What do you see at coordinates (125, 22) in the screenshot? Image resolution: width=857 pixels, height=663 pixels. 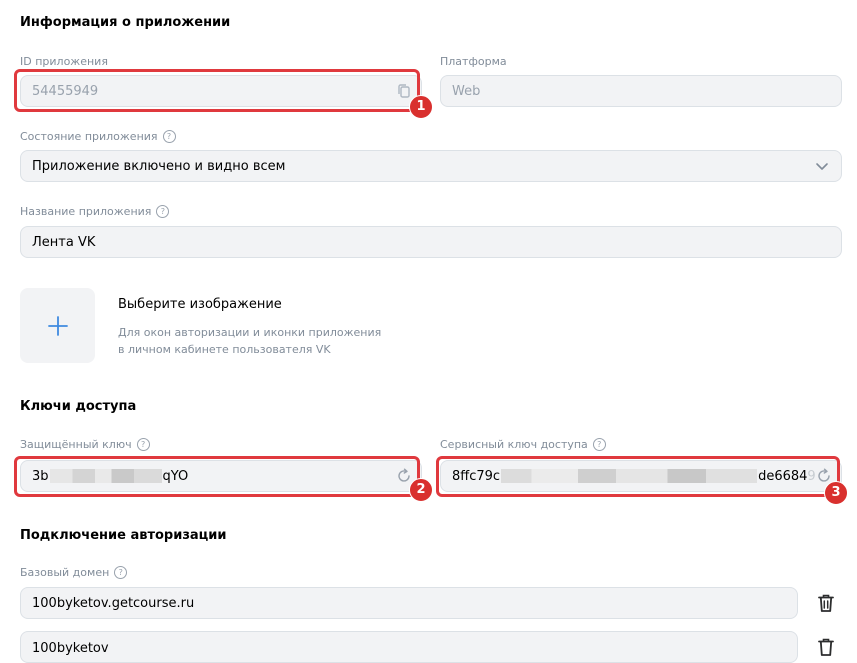 I see `app-info-heading: Информация о приложении` at bounding box center [125, 22].